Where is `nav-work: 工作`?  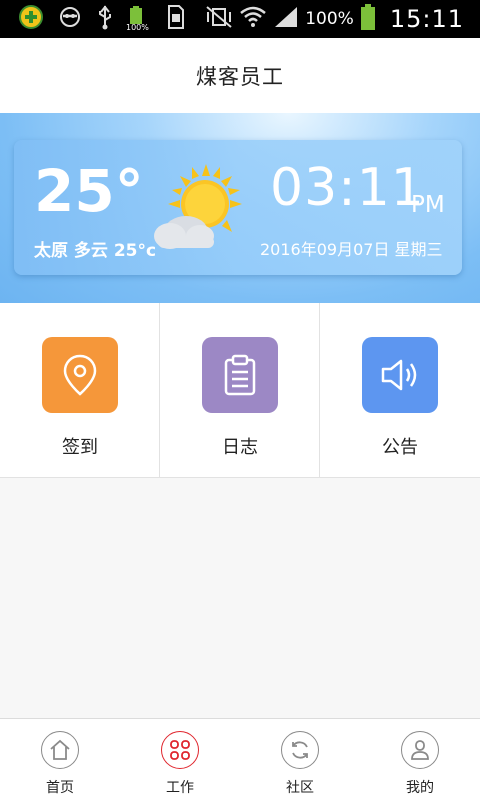
nav-work: 工作 is located at coordinates (180, 759).